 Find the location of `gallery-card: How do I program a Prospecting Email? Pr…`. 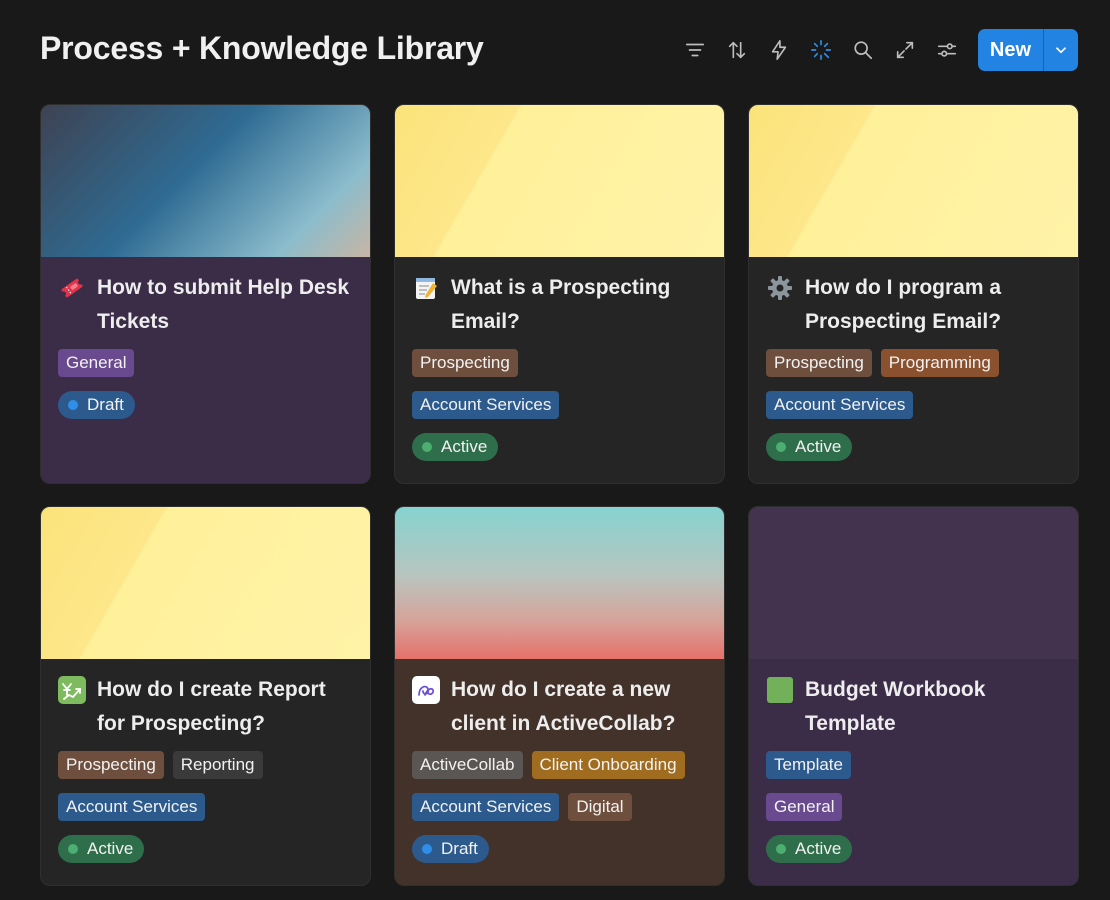

gallery-card: How do I program a Prospecting Email? Pr… is located at coordinates (913, 294).